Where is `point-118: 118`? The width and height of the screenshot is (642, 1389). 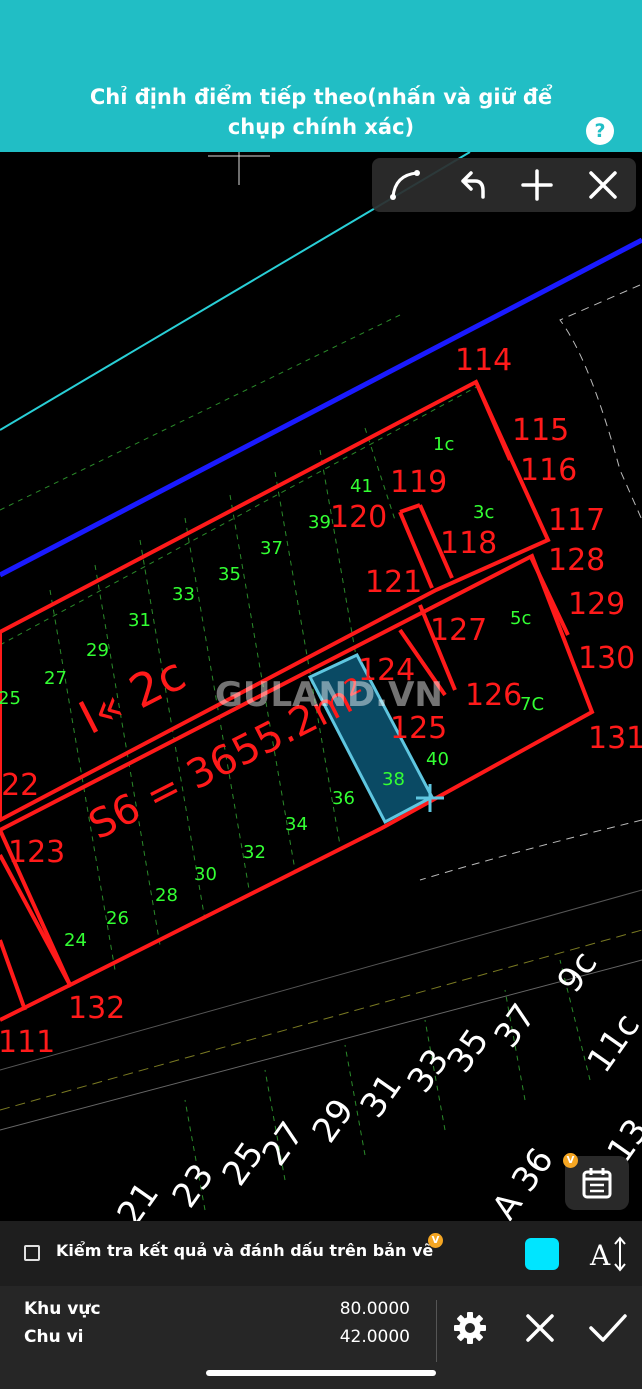
point-118: 118 is located at coordinates (468, 543).